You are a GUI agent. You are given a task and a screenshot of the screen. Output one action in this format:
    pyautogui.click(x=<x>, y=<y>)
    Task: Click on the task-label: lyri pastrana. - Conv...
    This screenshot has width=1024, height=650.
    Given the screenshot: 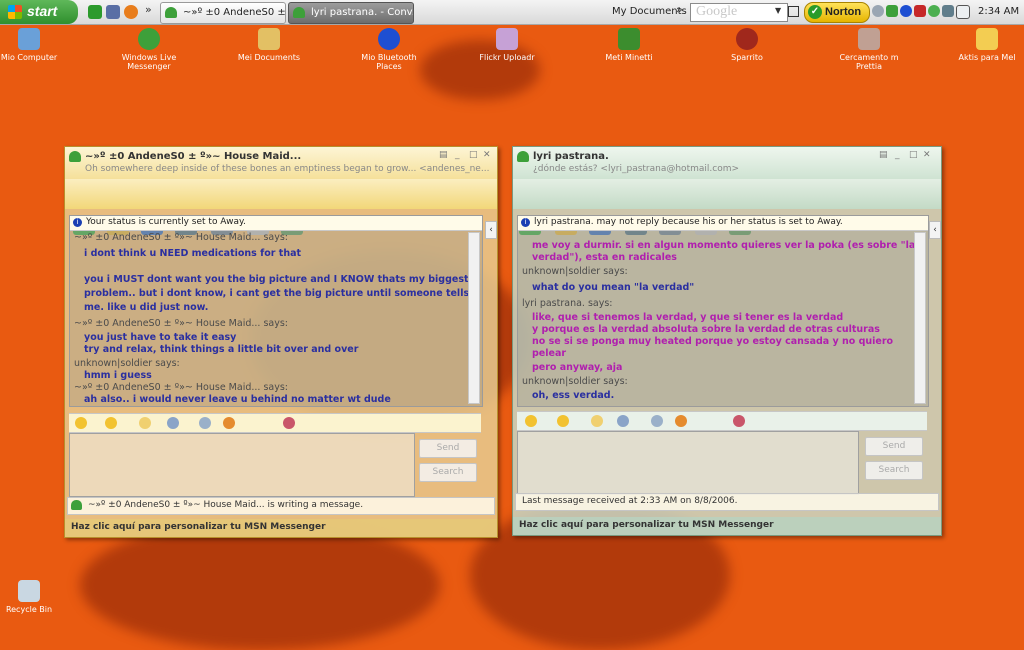 What is the action you would take?
    pyautogui.click(x=362, y=12)
    